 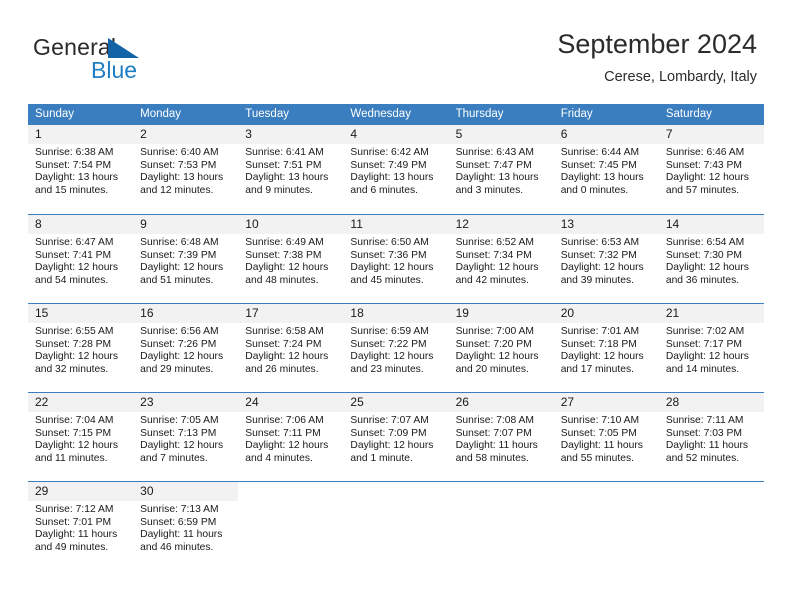 What do you see at coordinates (354, 134) in the screenshot?
I see `day-number: 4` at bounding box center [354, 134].